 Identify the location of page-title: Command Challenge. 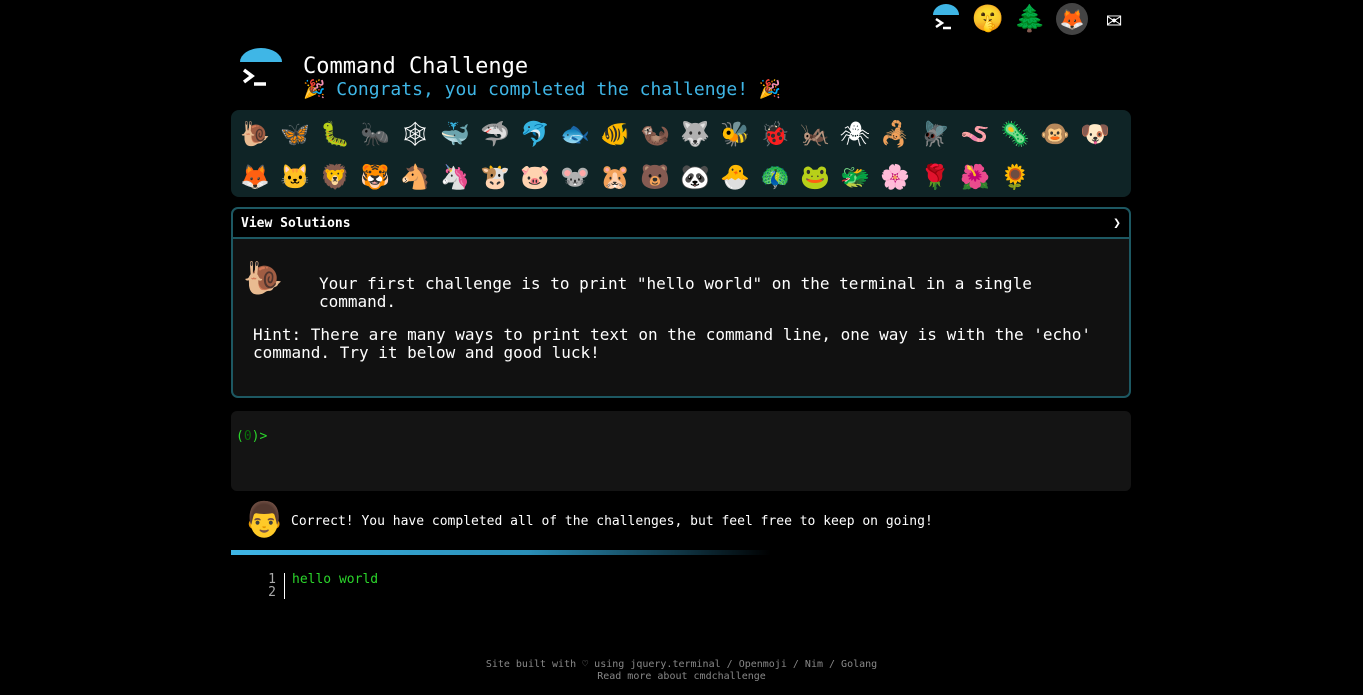
(416, 66).